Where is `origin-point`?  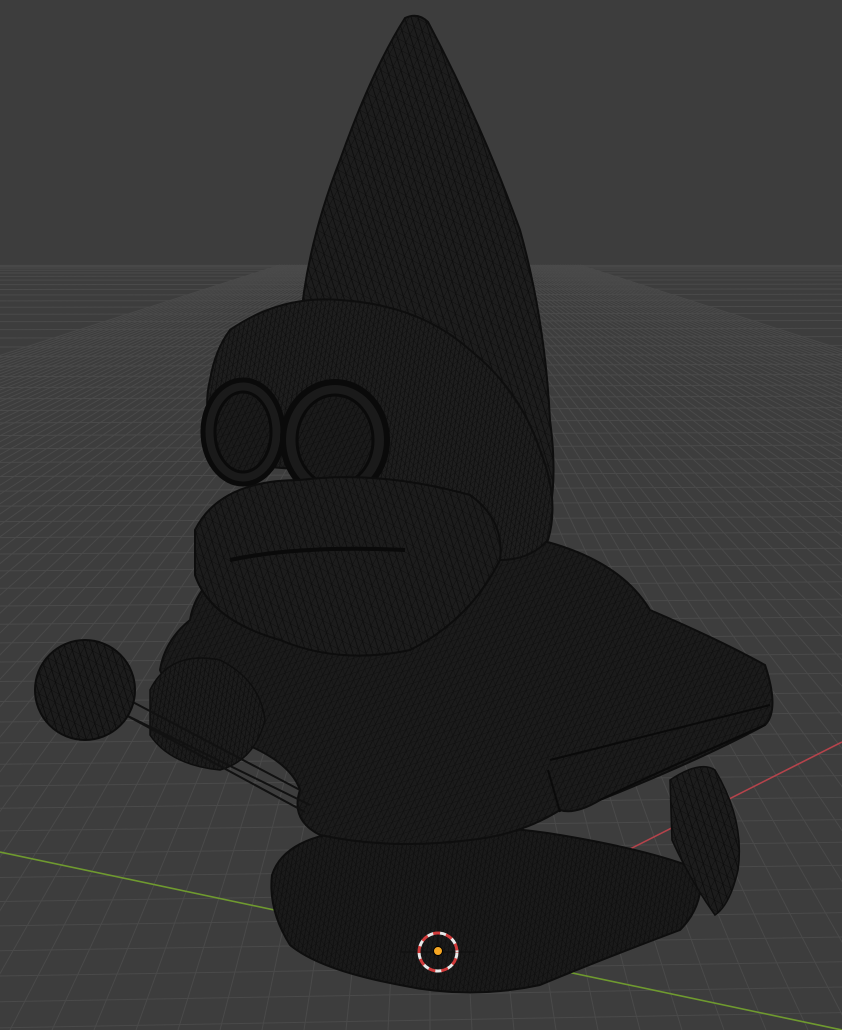
origin-point is located at coordinates (438, 951).